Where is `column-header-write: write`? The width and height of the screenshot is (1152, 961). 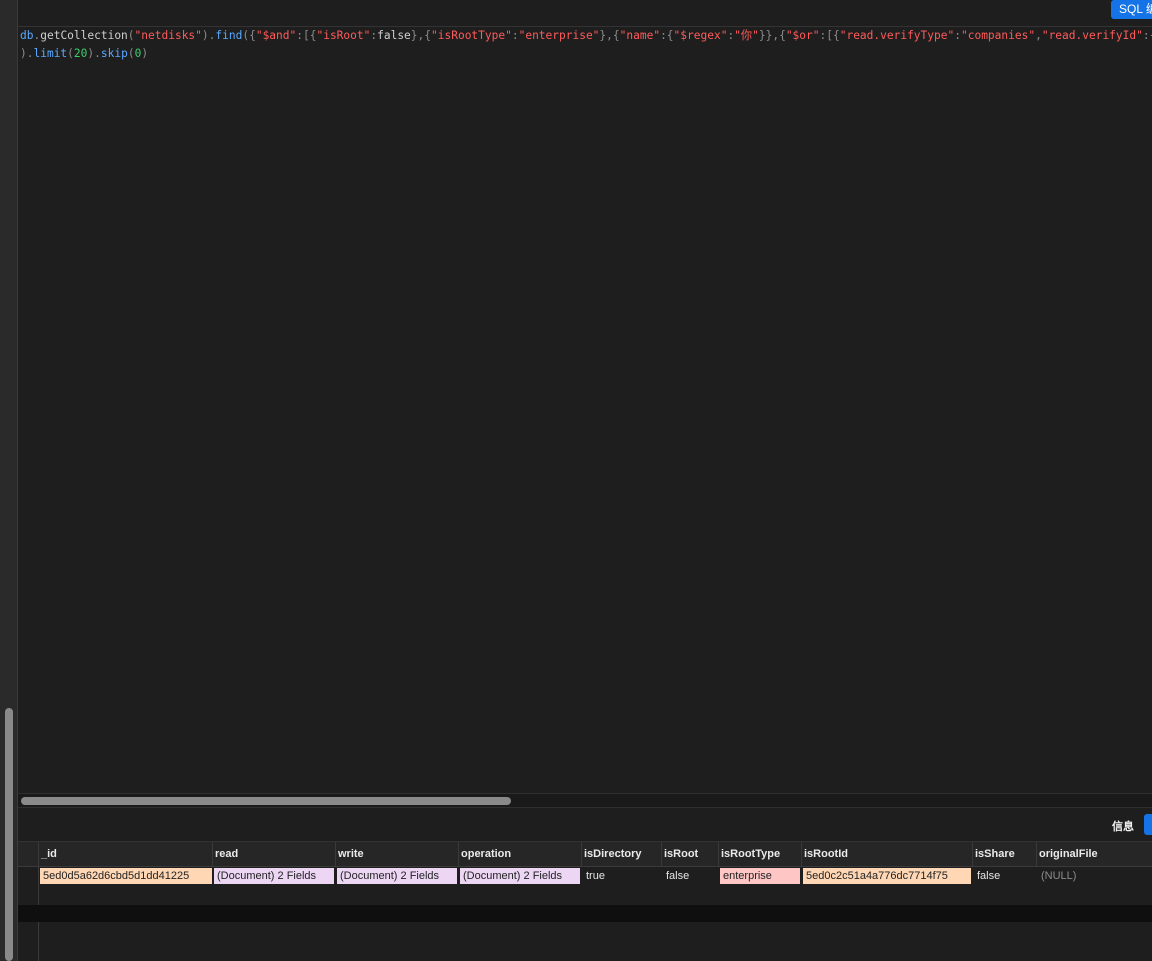 column-header-write: write is located at coordinates (396, 854).